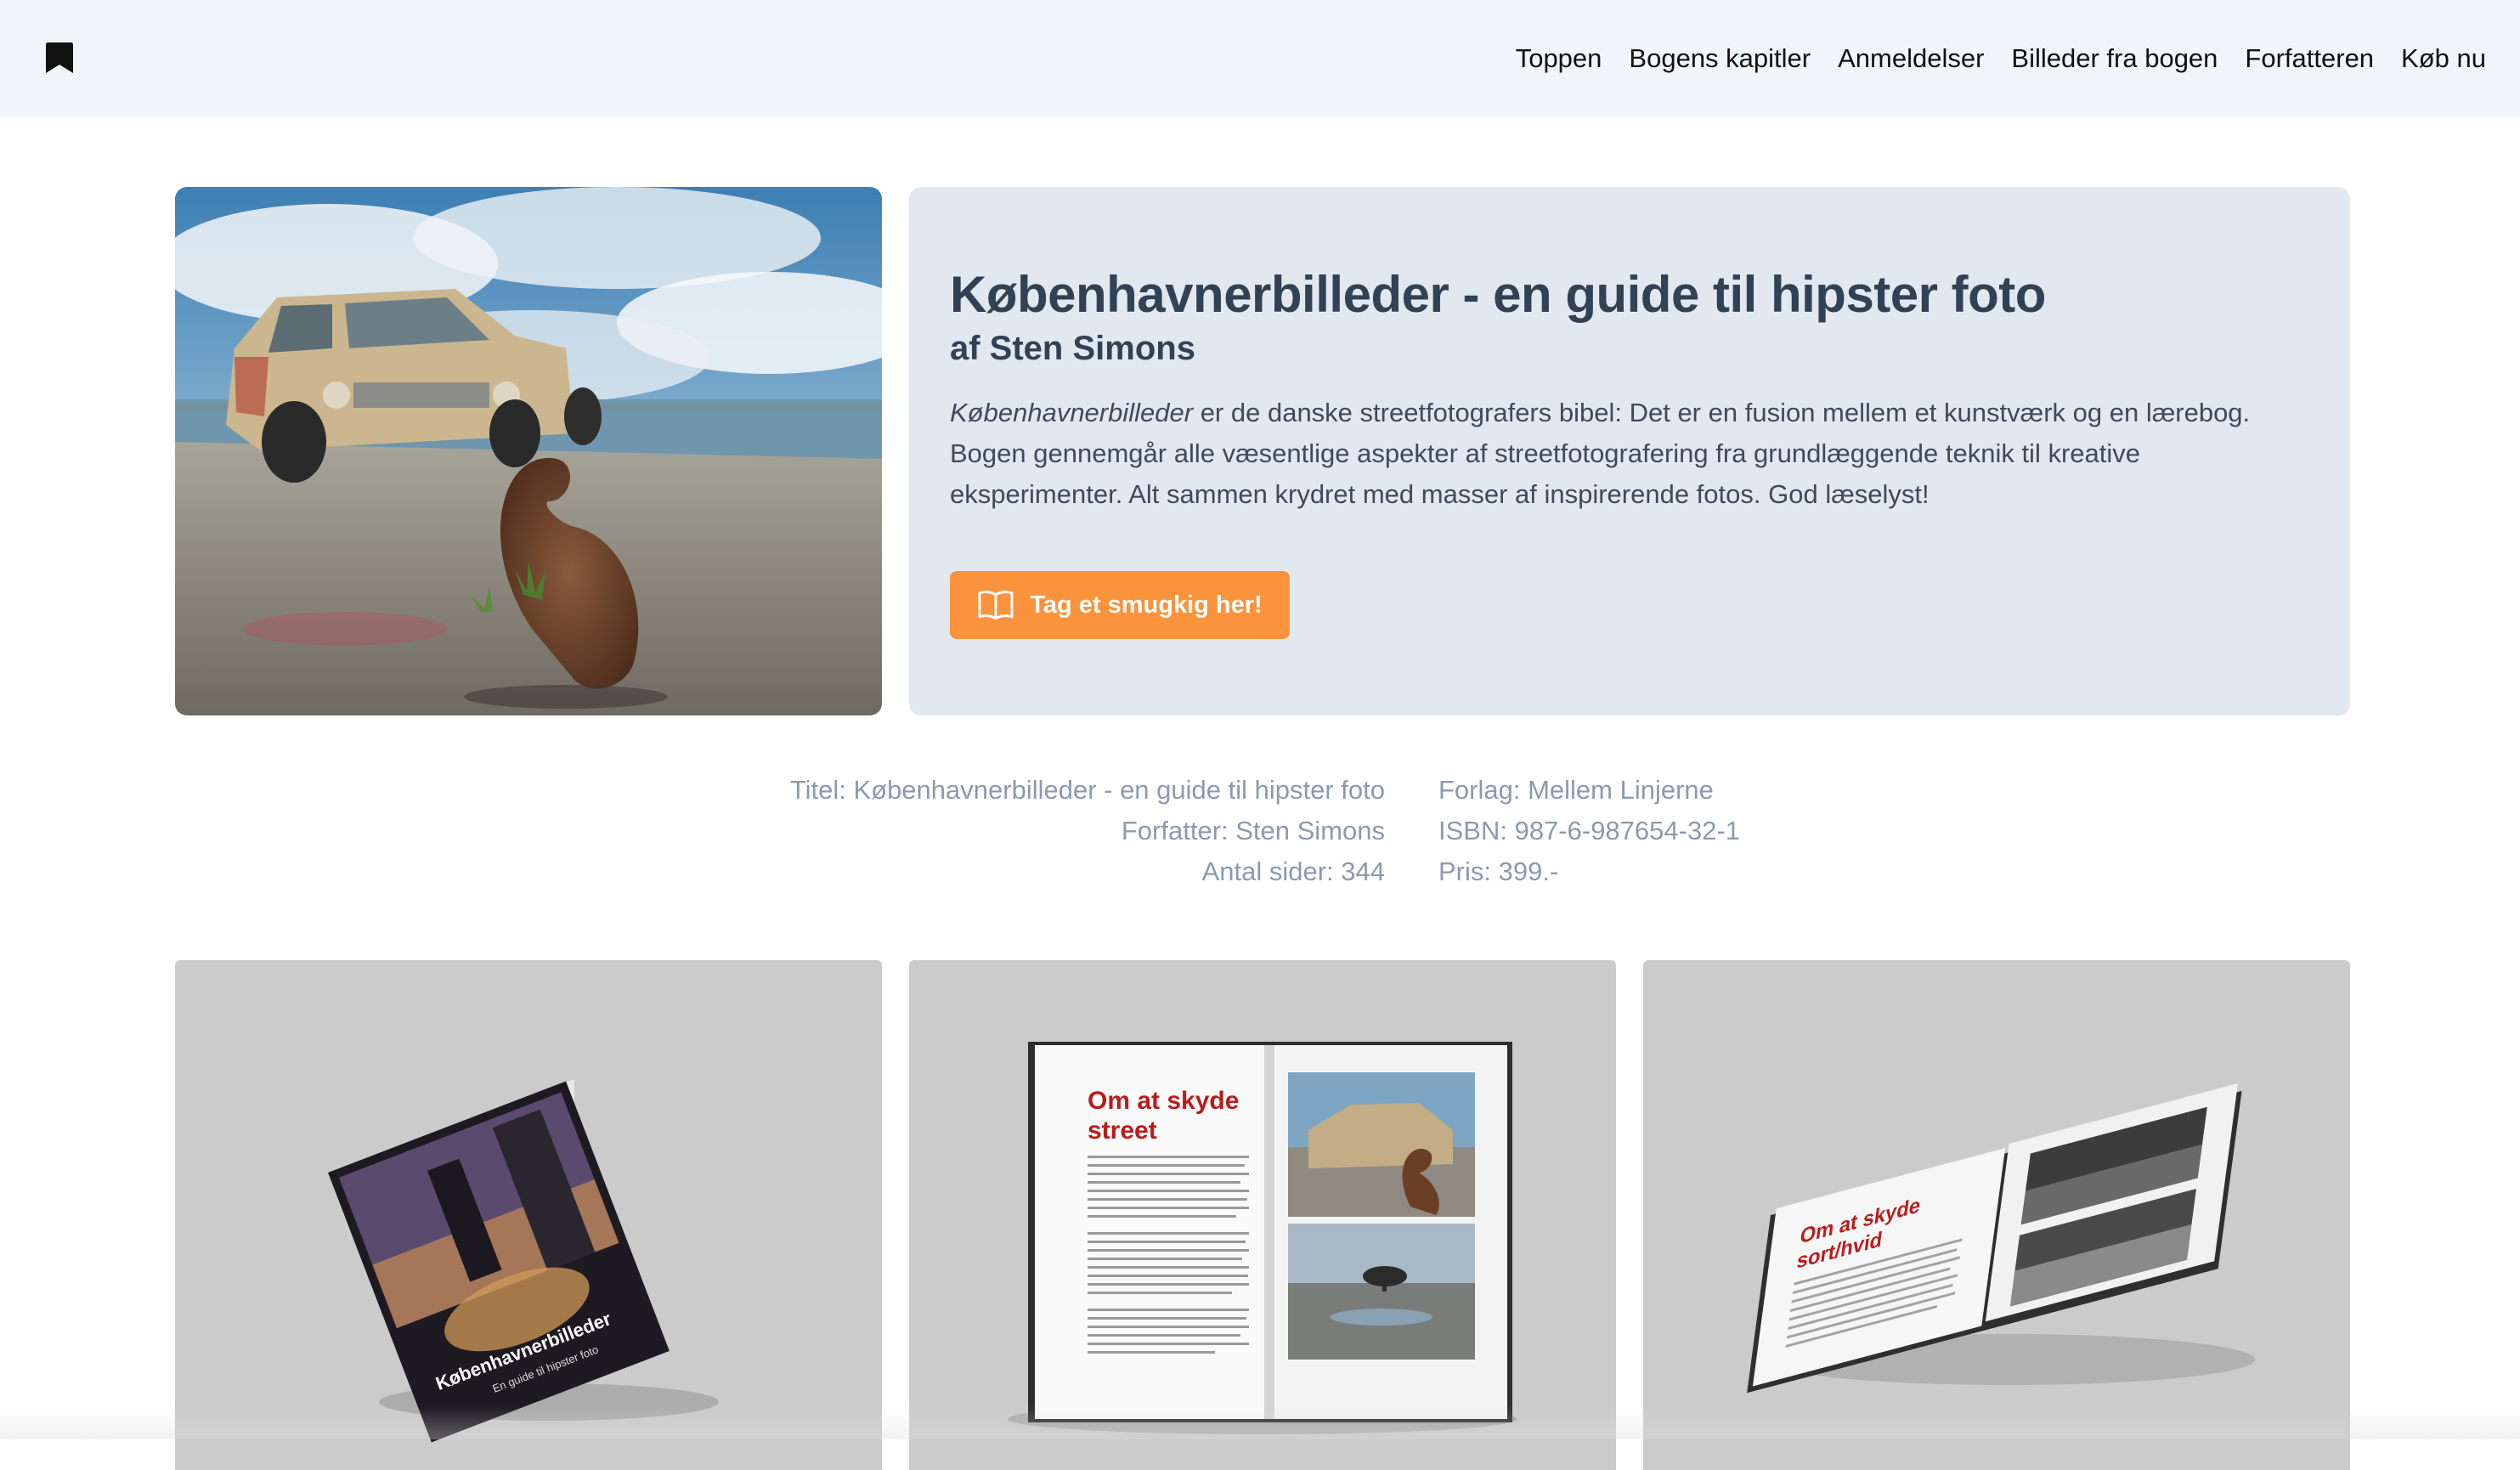 This screenshot has width=2520, height=1470. I want to click on nav-item-koeb-nu: Køb nu, so click(2444, 58).